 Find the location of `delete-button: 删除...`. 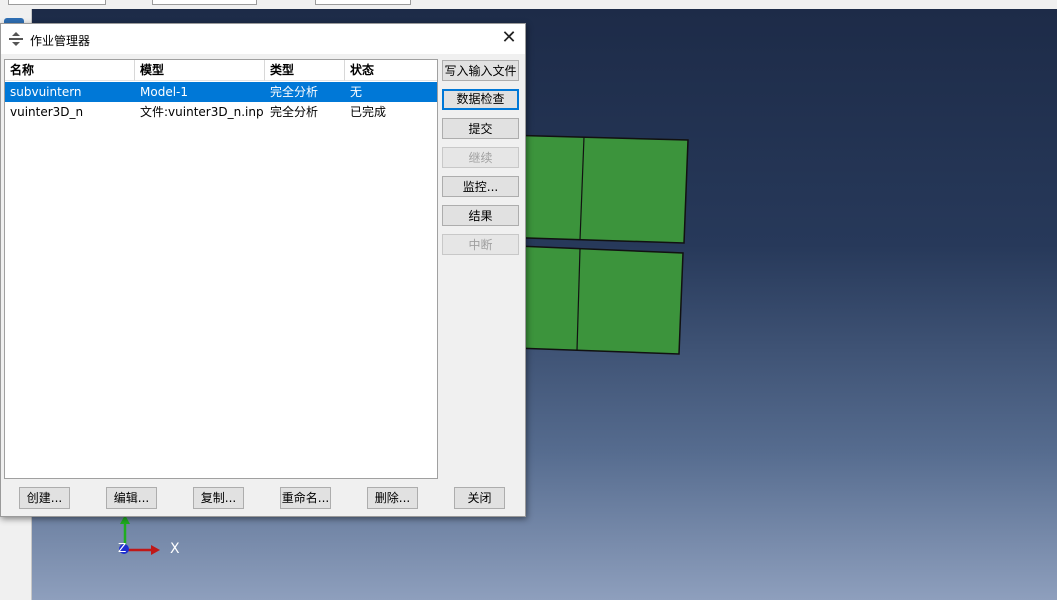

delete-button: 删除... is located at coordinates (392, 498).